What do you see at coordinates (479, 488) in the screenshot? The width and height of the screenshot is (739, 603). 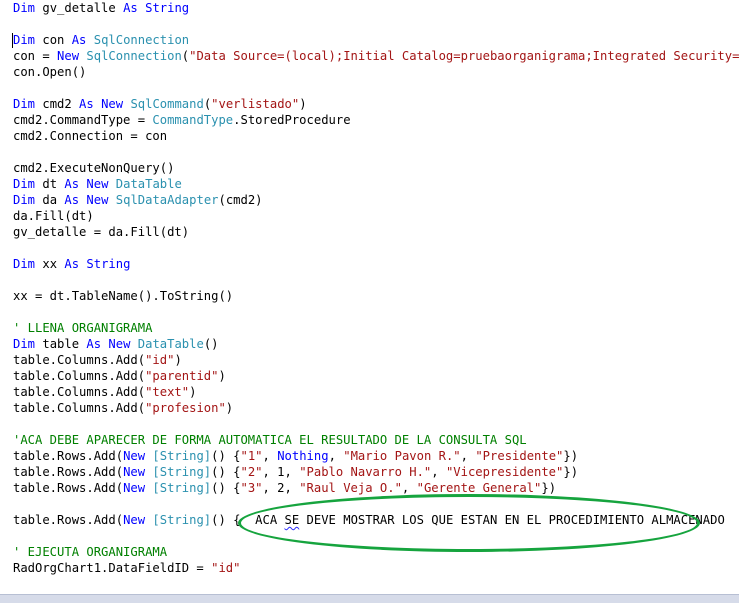 I see `code-token: "Gerente General"` at bounding box center [479, 488].